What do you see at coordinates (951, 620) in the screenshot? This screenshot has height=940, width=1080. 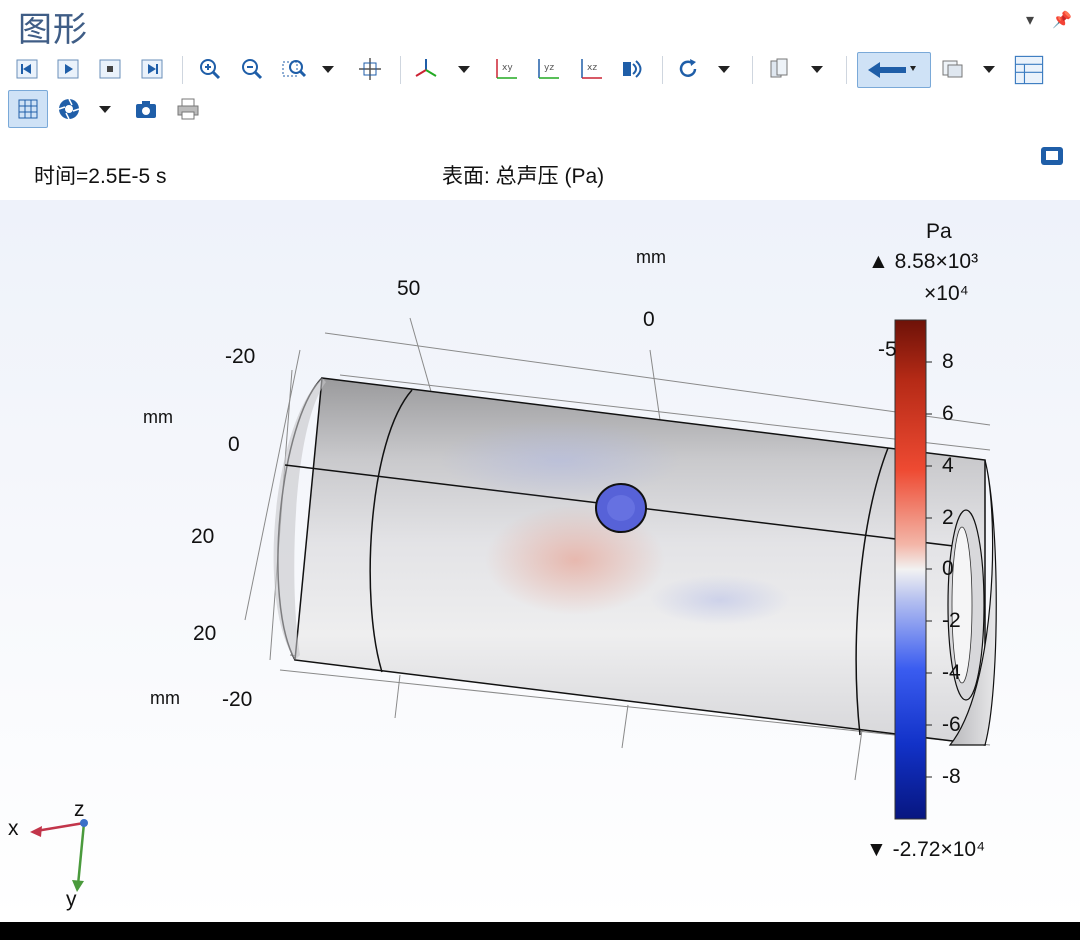 I see `colorbar-tick: -2` at bounding box center [951, 620].